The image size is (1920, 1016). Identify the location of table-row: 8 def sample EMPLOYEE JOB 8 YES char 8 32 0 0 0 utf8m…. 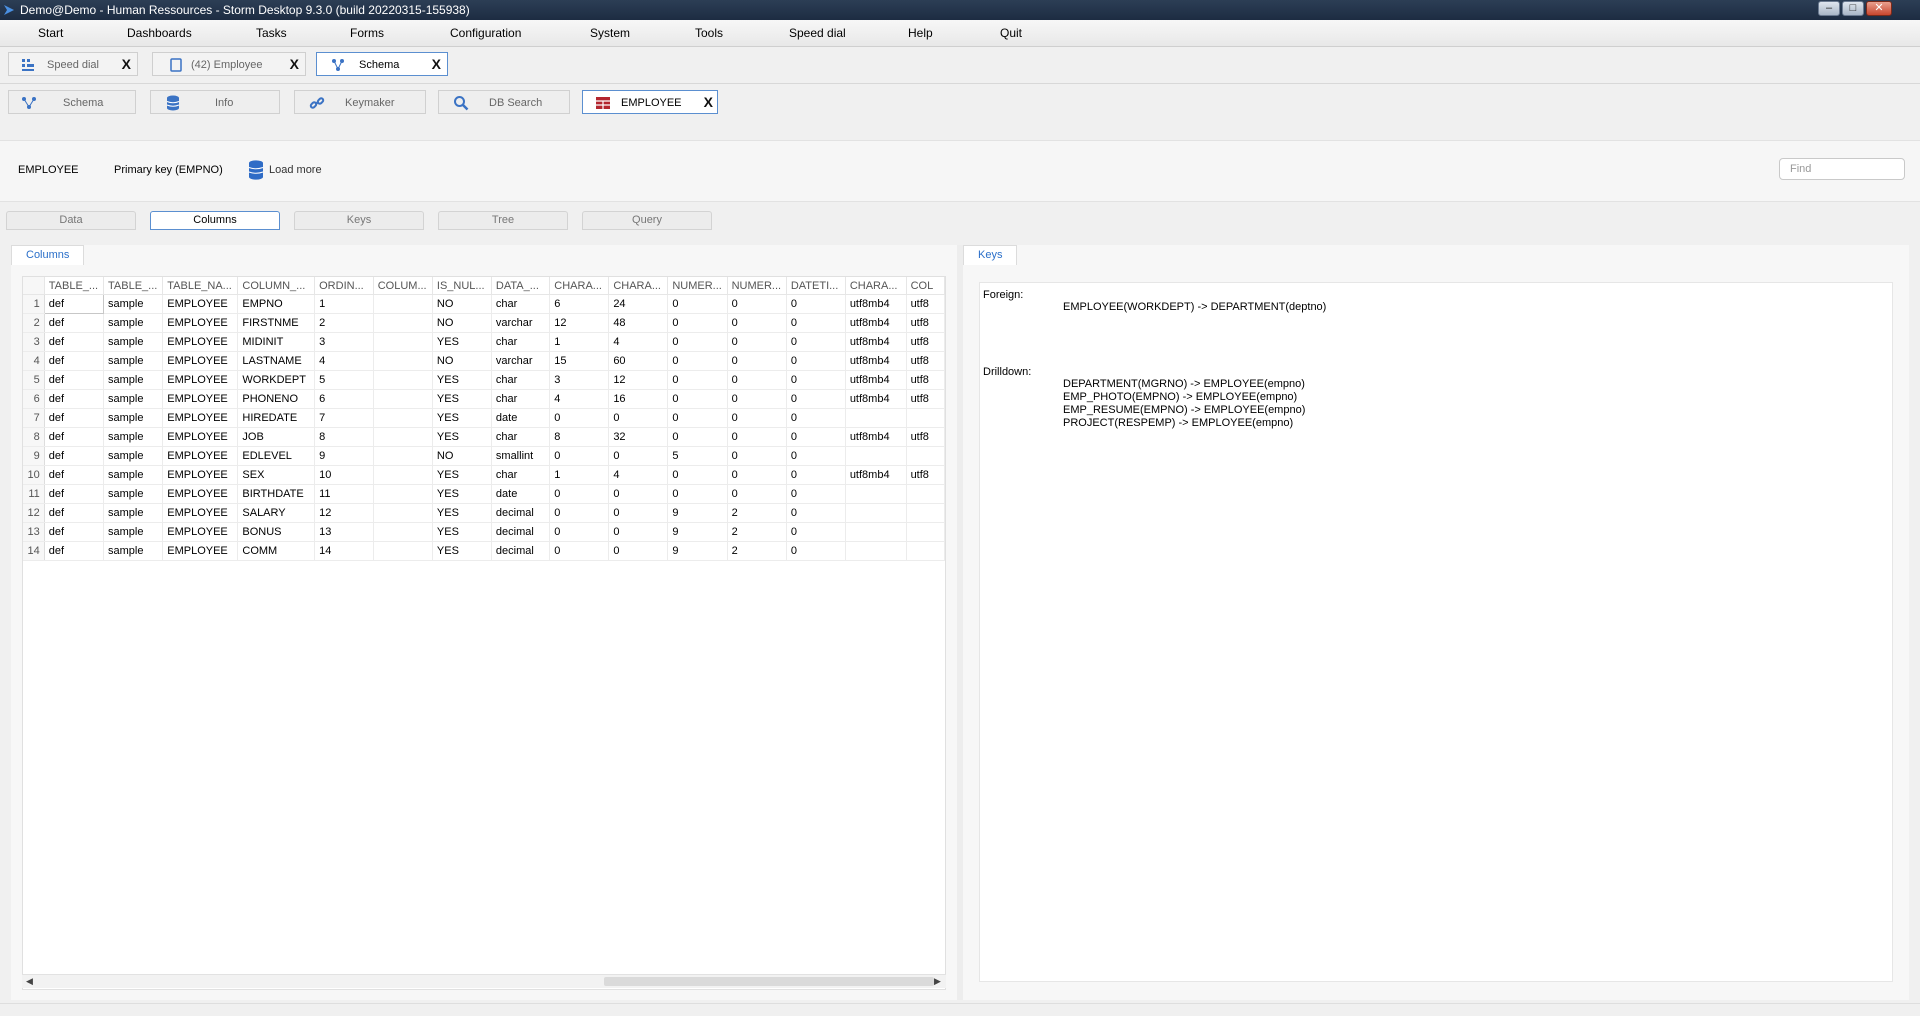
(484, 437).